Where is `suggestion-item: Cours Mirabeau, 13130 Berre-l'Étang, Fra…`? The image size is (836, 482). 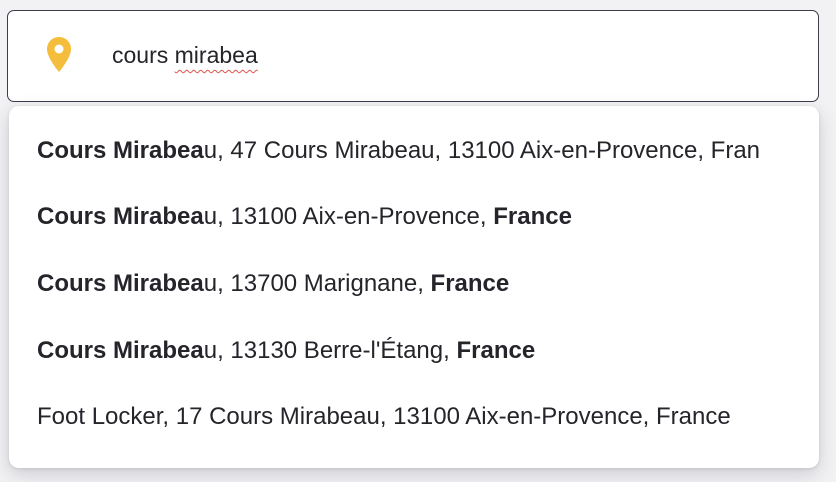
suggestion-item: Cours Mirabeau, 13130 Berre-l'Étang, Fra… is located at coordinates (414, 351).